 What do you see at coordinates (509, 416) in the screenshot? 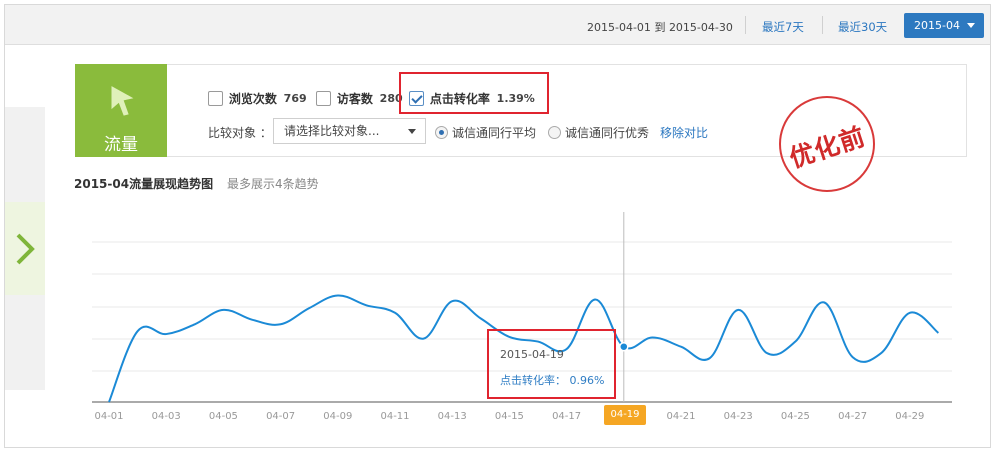
I see `x-tick-label: 04-15` at bounding box center [509, 416].